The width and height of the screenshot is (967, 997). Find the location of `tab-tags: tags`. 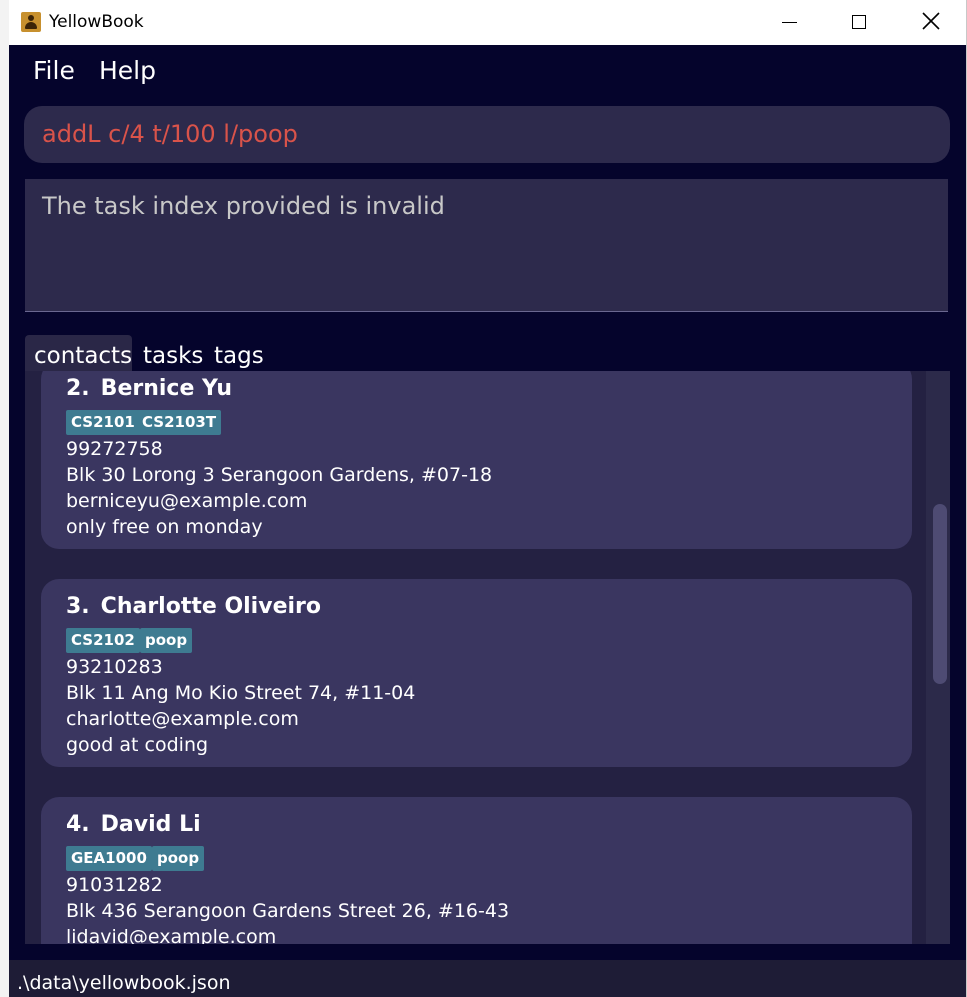

tab-tags: tags is located at coordinates (240, 353).